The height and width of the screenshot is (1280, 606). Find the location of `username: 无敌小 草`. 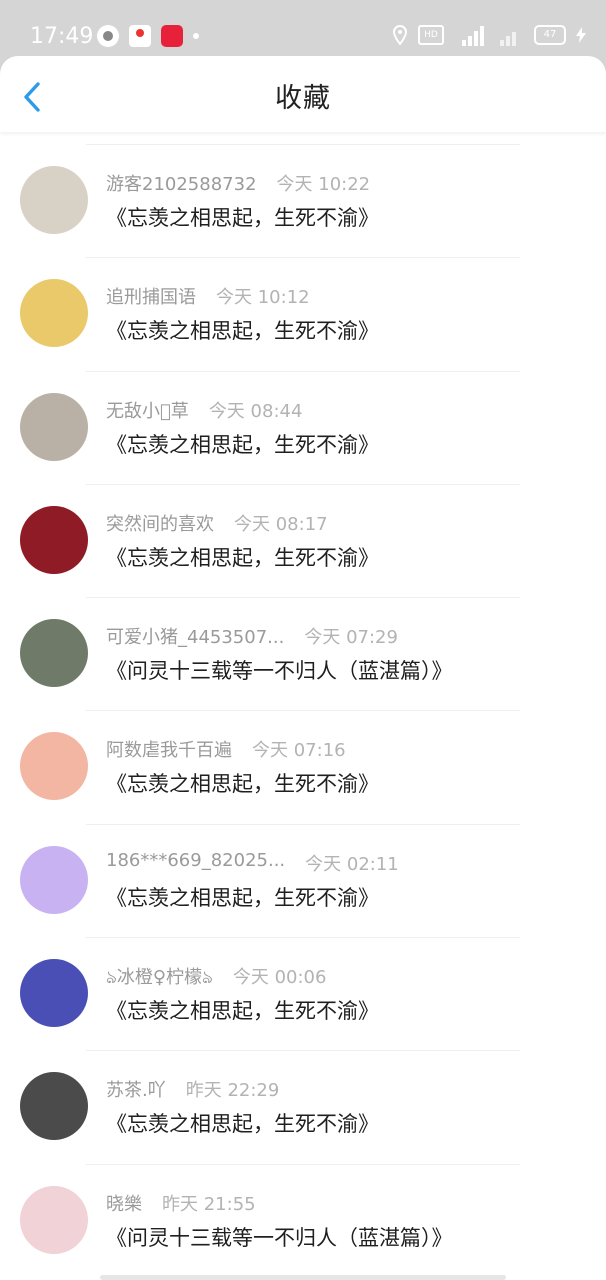

username: 无敌小 草 is located at coordinates (147, 411).